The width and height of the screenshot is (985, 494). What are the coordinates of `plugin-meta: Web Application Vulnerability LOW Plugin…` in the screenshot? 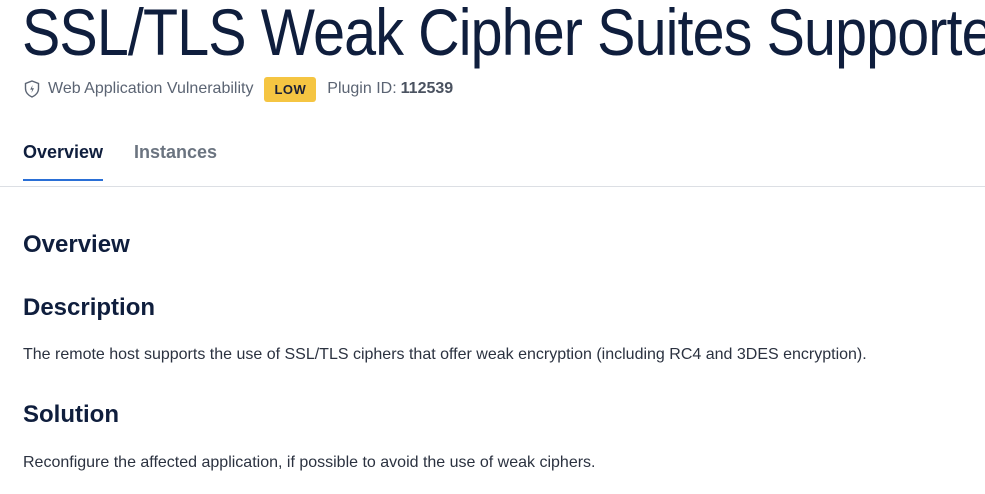 It's located at (238, 89).